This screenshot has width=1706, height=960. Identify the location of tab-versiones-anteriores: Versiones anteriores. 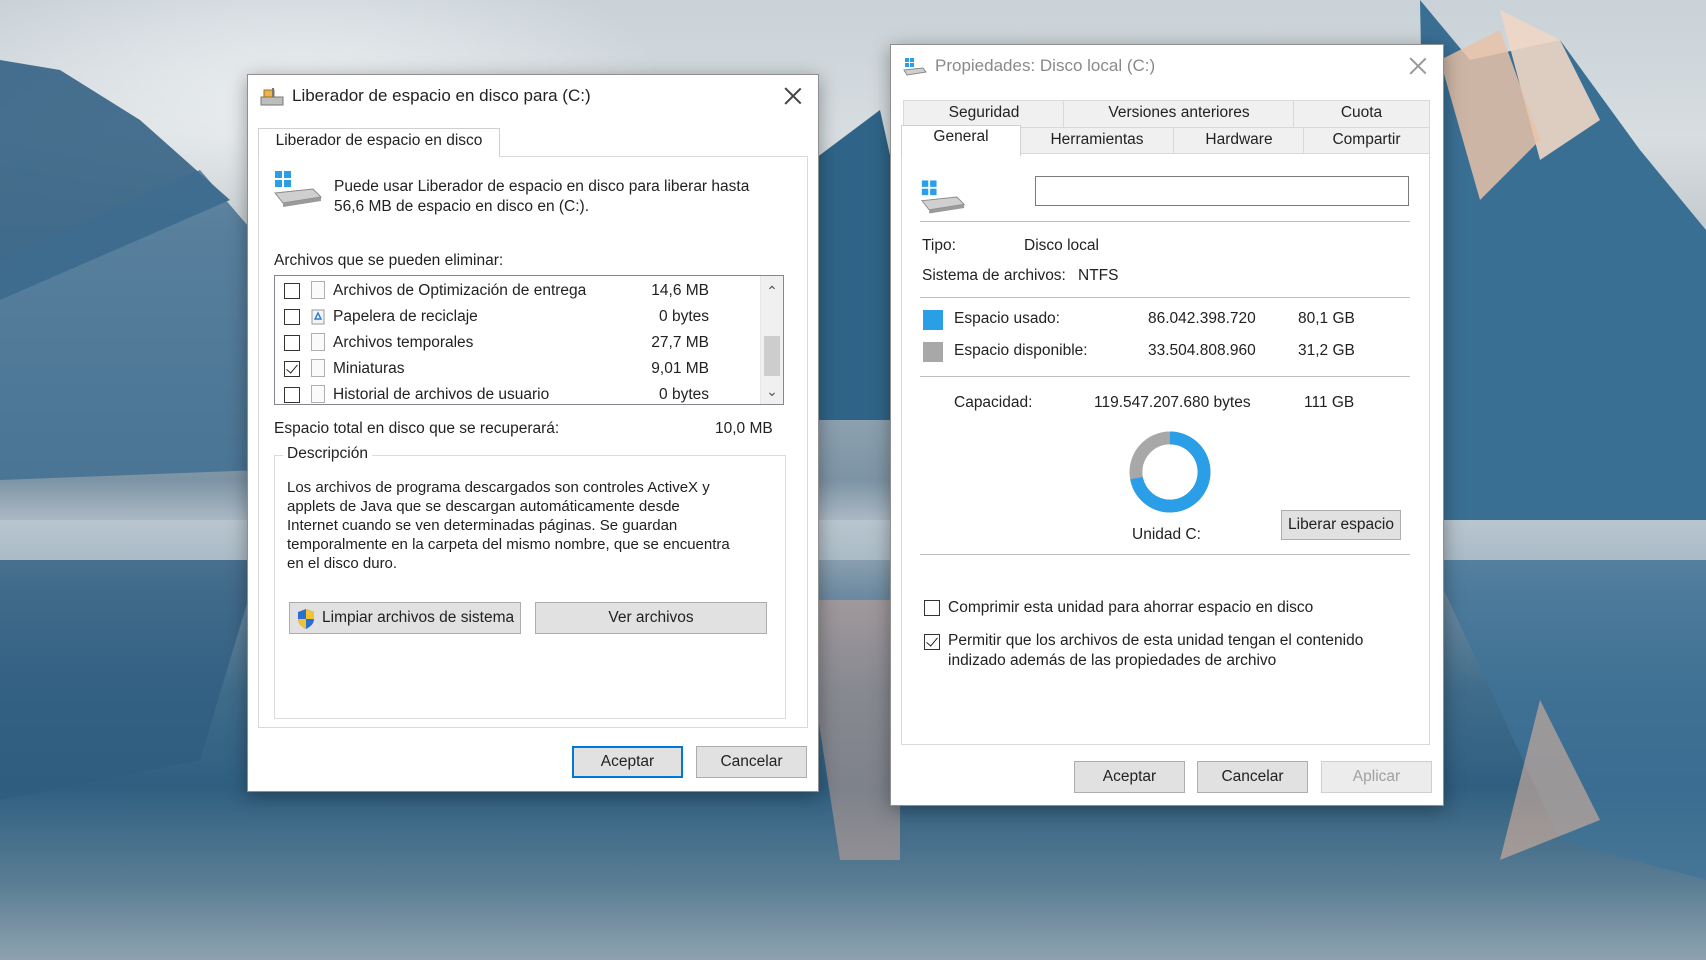
(1179, 113).